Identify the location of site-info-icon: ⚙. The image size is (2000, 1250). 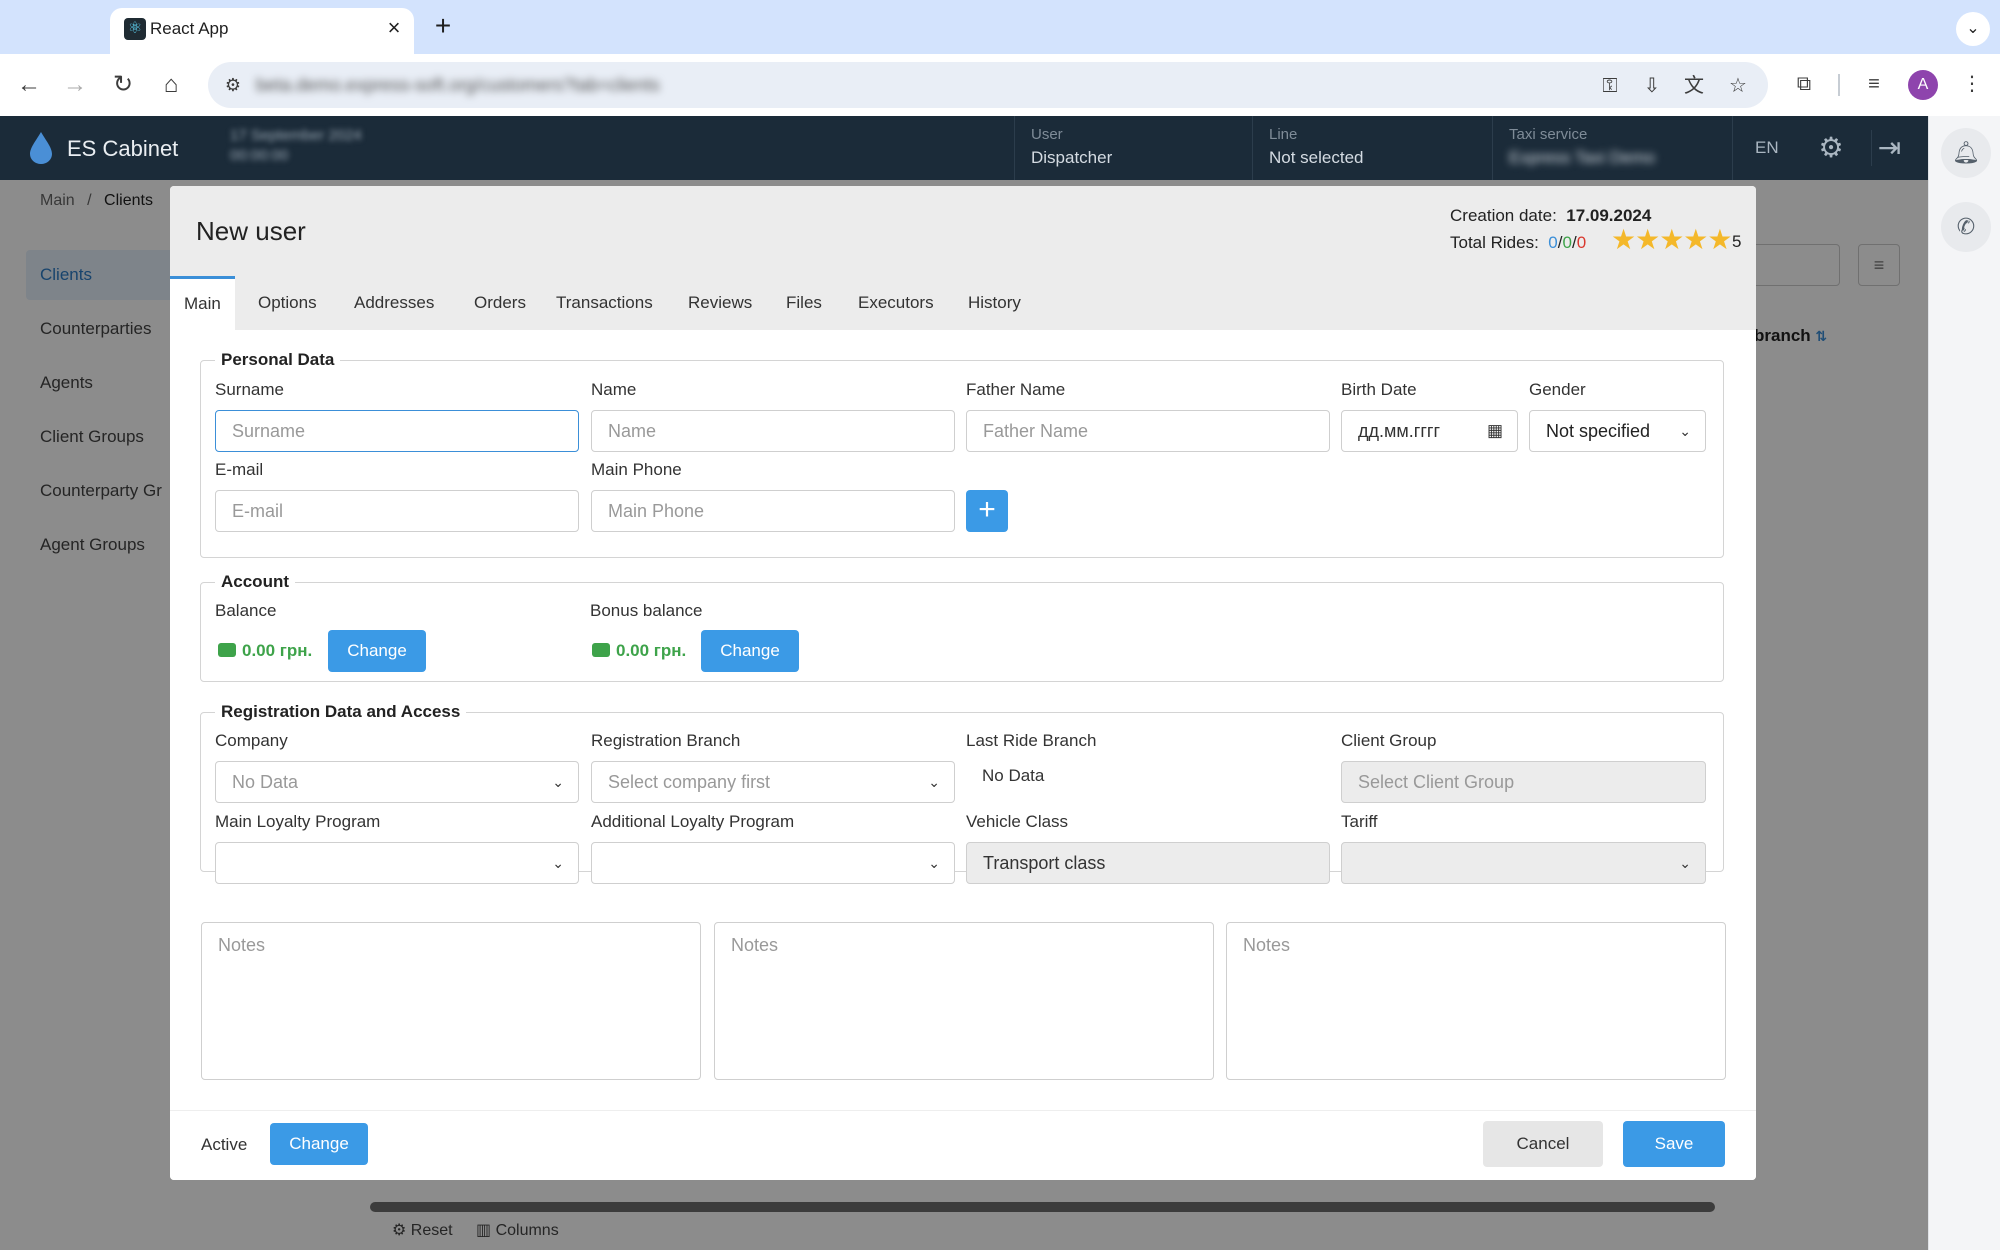
(233, 85).